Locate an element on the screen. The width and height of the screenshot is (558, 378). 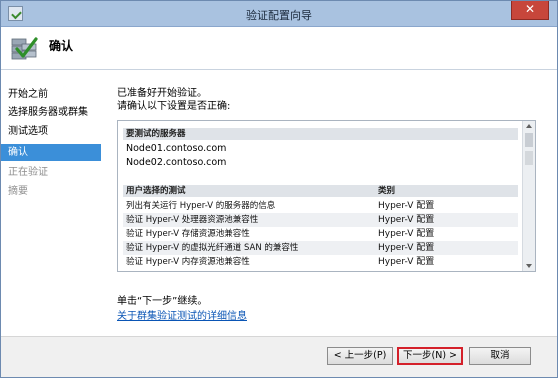
nav-step-testing-options: 测试选项 is located at coordinates (51, 131).